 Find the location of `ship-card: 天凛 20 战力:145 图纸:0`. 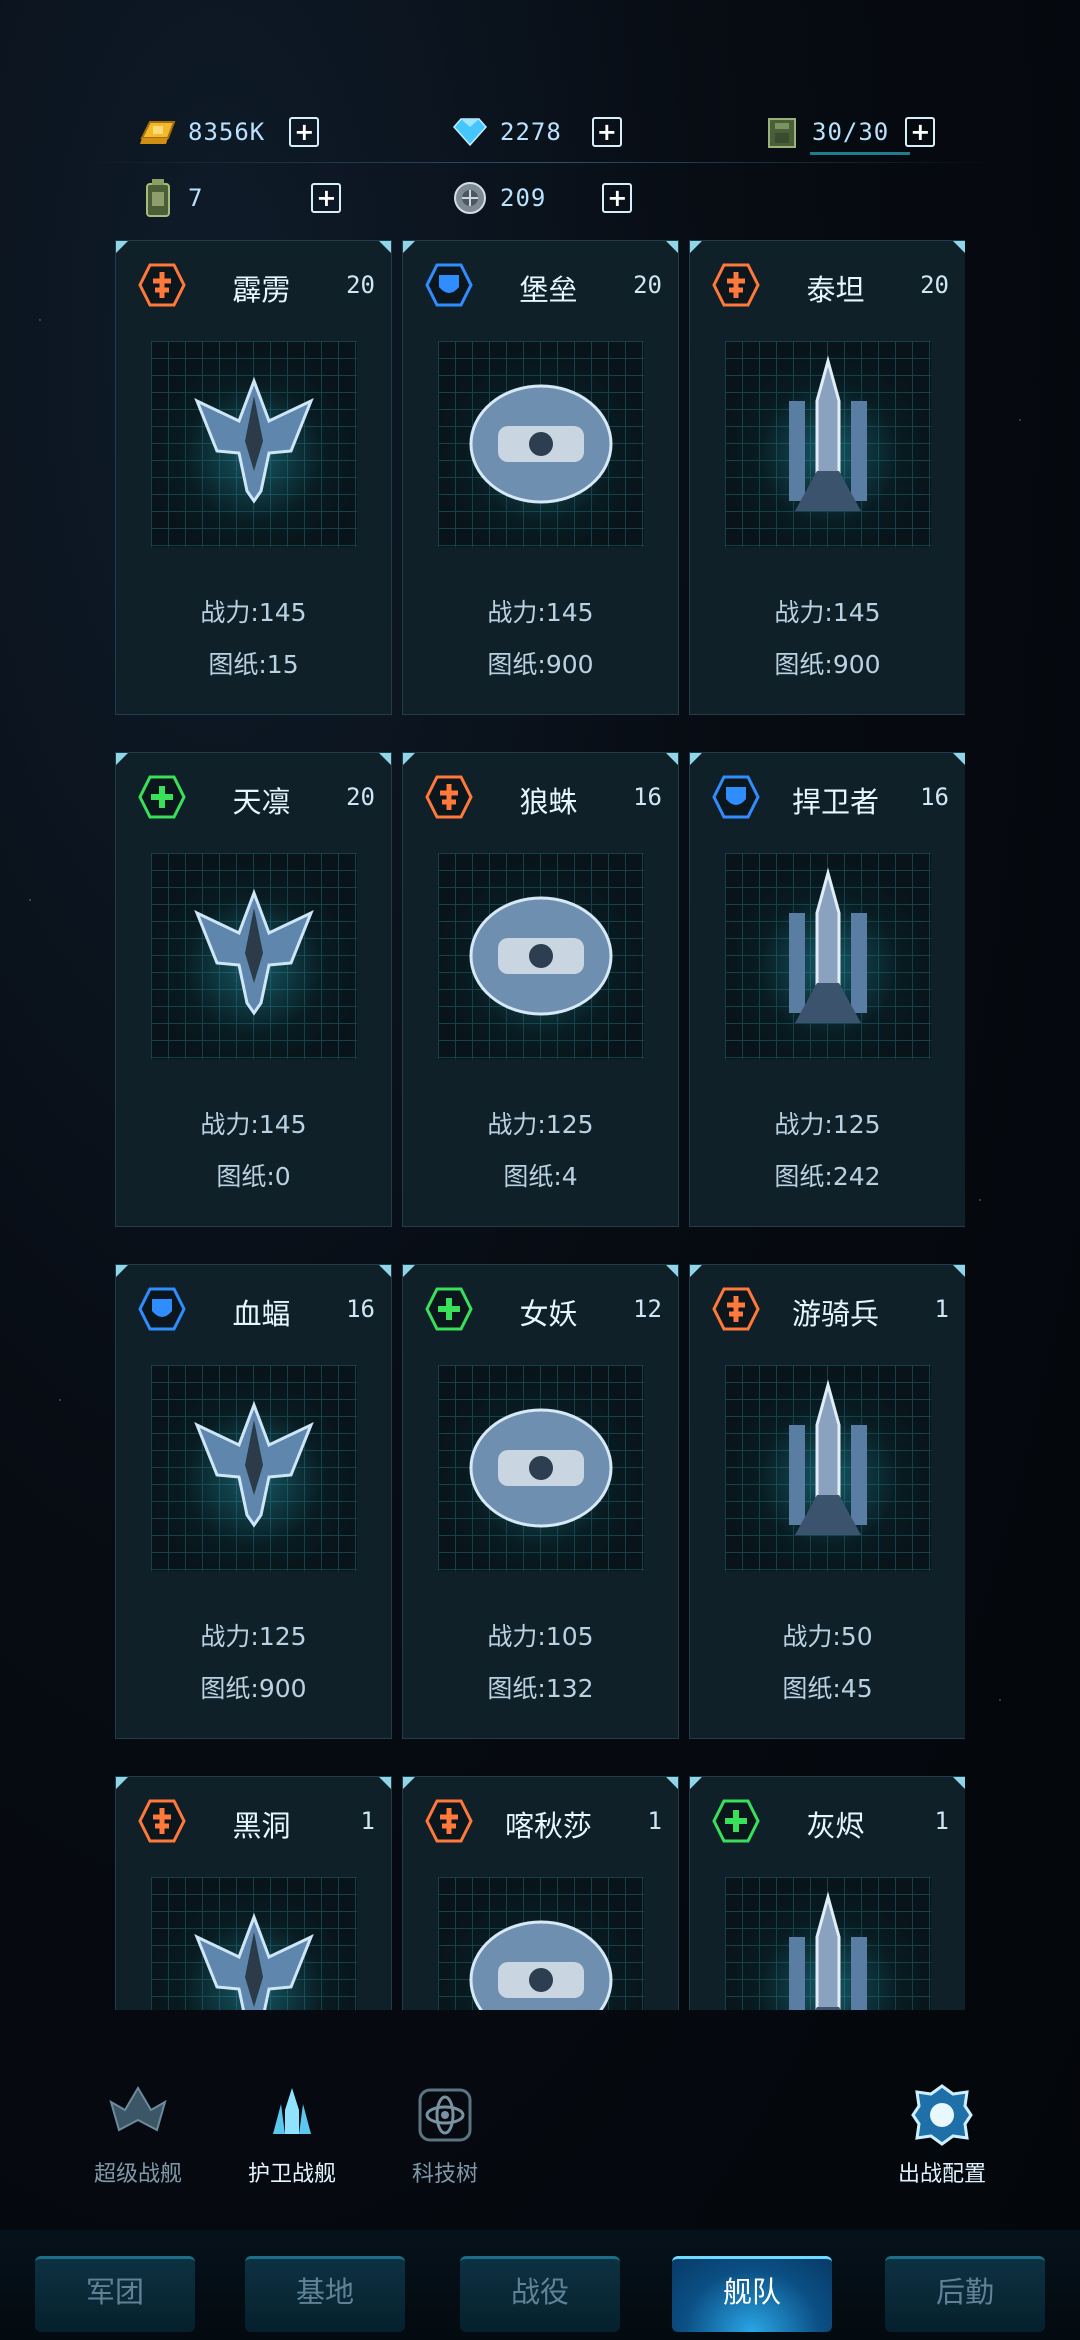

ship-card: 天凛 20 战力:145 图纸:0 is located at coordinates (253, 989).